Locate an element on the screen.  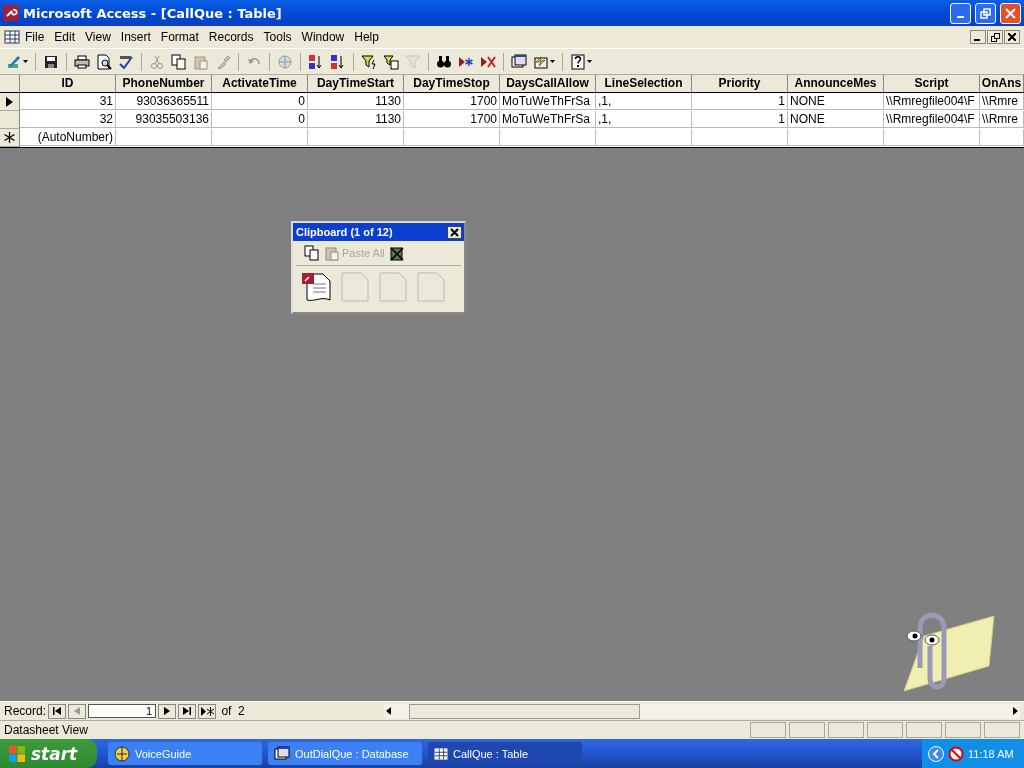
column-header: DayTimeStop is located at coordinates (452, 84).